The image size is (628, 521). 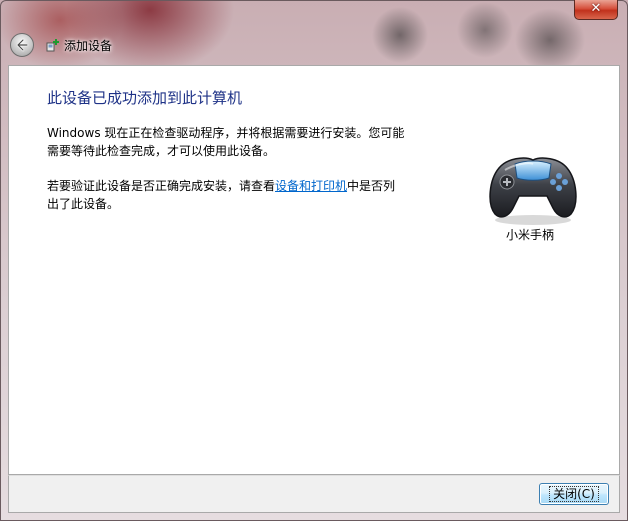 I want to click on close-button-label: 关闭(C), so click(x=574, y=494).